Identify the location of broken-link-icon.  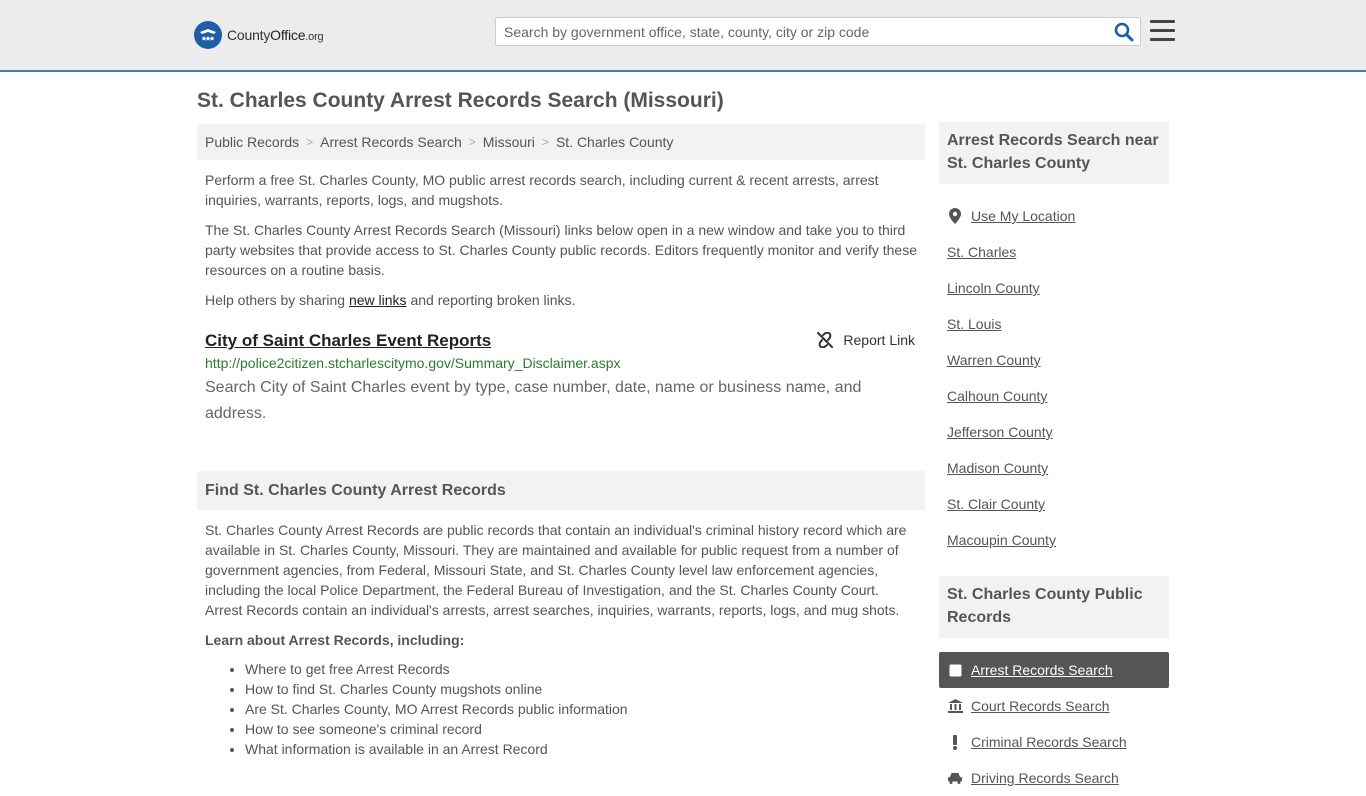
(825, 340).